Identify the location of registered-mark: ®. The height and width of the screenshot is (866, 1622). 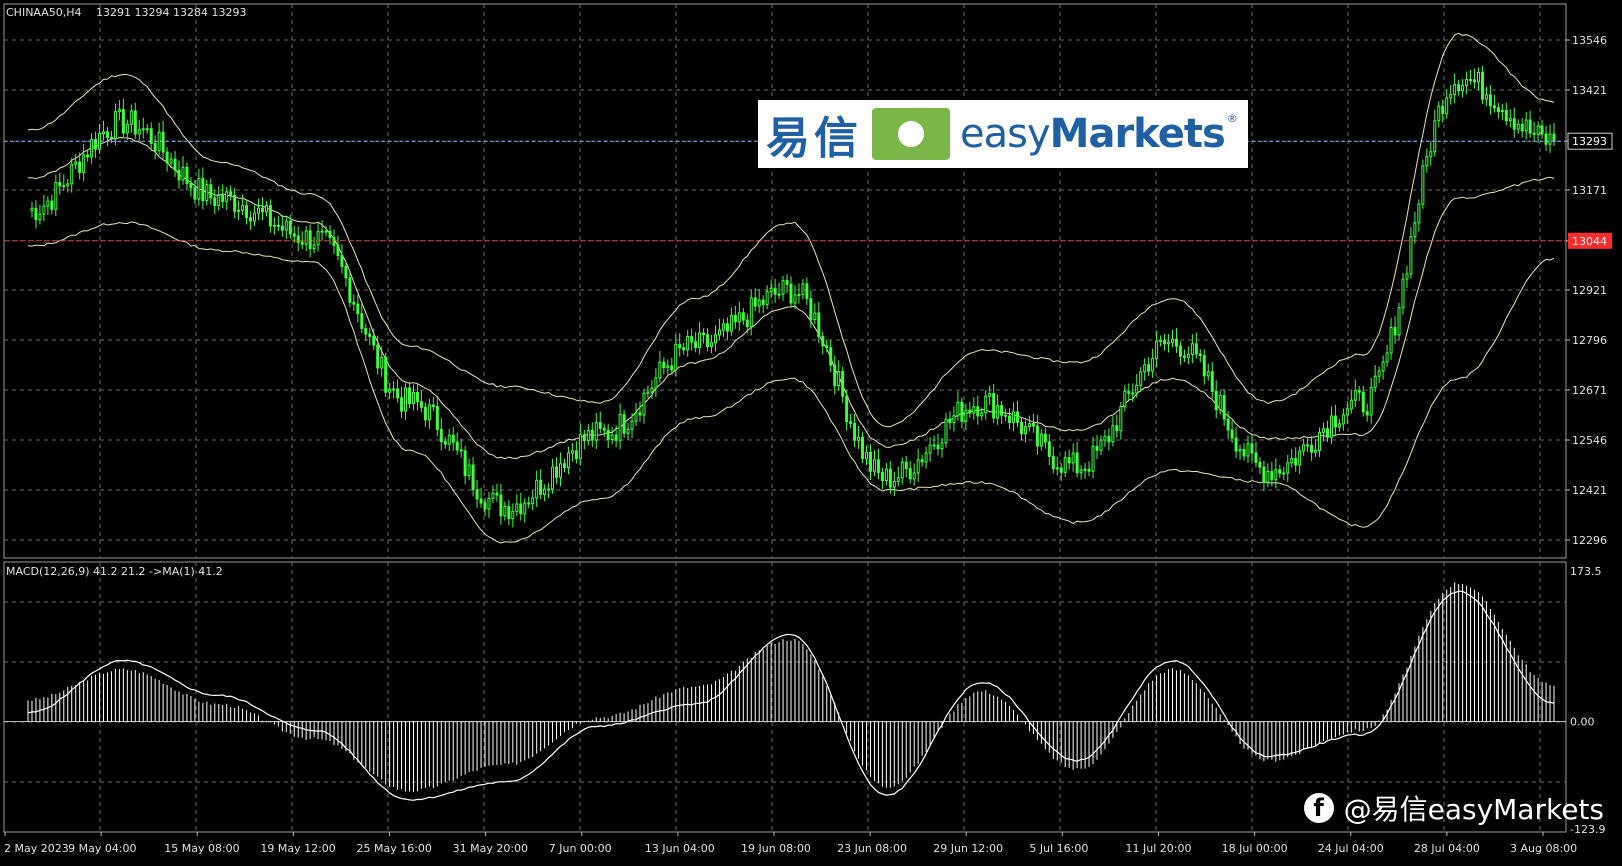
(1232, 118).